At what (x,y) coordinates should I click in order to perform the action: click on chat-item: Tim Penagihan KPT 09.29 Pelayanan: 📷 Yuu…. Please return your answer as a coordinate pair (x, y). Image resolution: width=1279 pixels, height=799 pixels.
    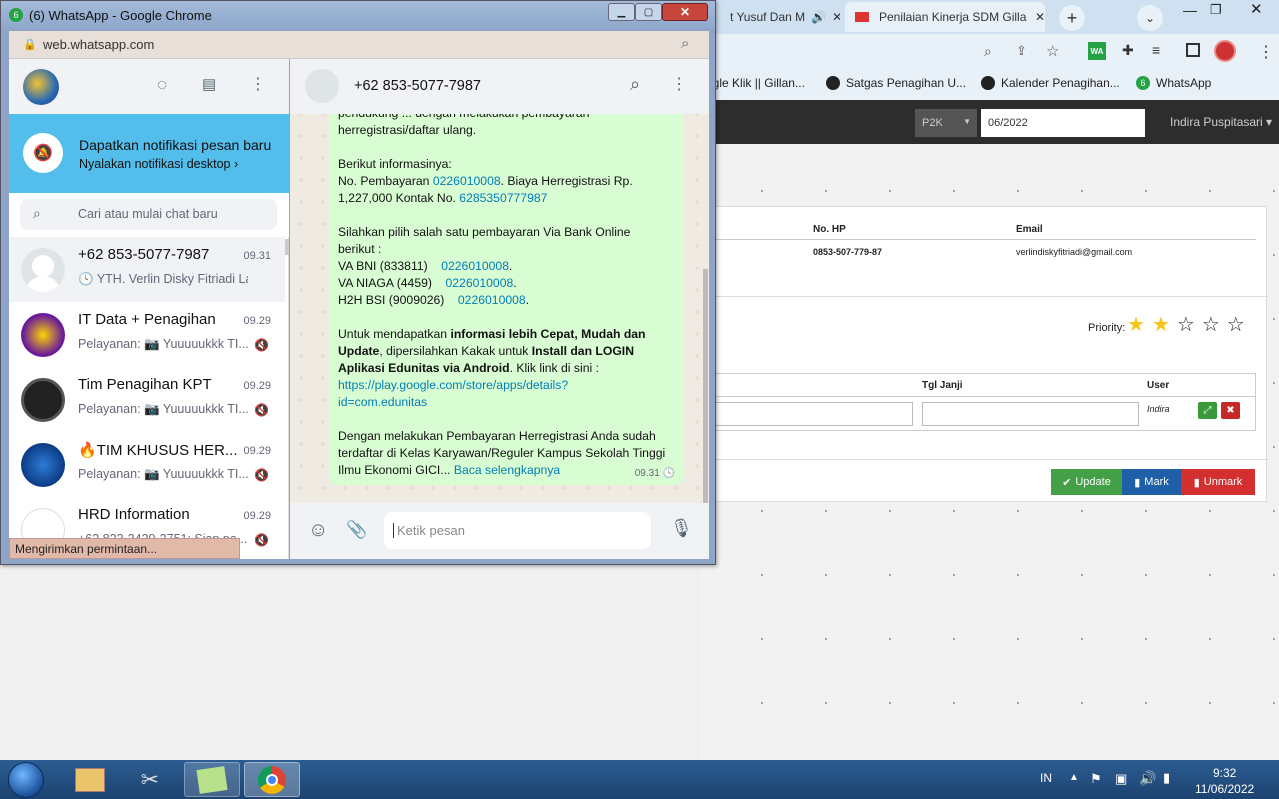
    Looking at the image, I should click on (147, 399).